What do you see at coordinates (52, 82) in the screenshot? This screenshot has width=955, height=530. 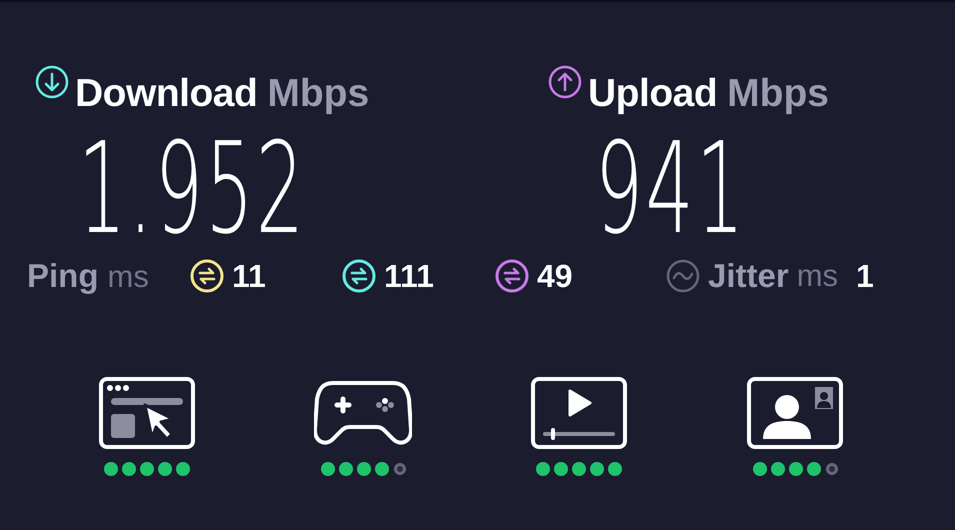 I see `download-icon` at bounding box center [52, 82].